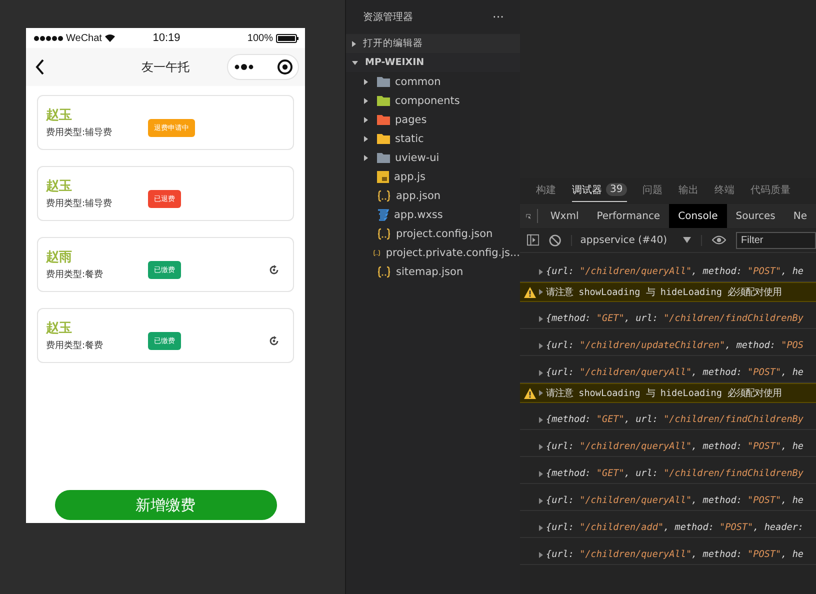 Image resolution: width=816 pixels, height=594 pixels. What do you see at coordinates (244, 67) in the screenshot?
I see `more-icon` at bounding box center [244, 67].